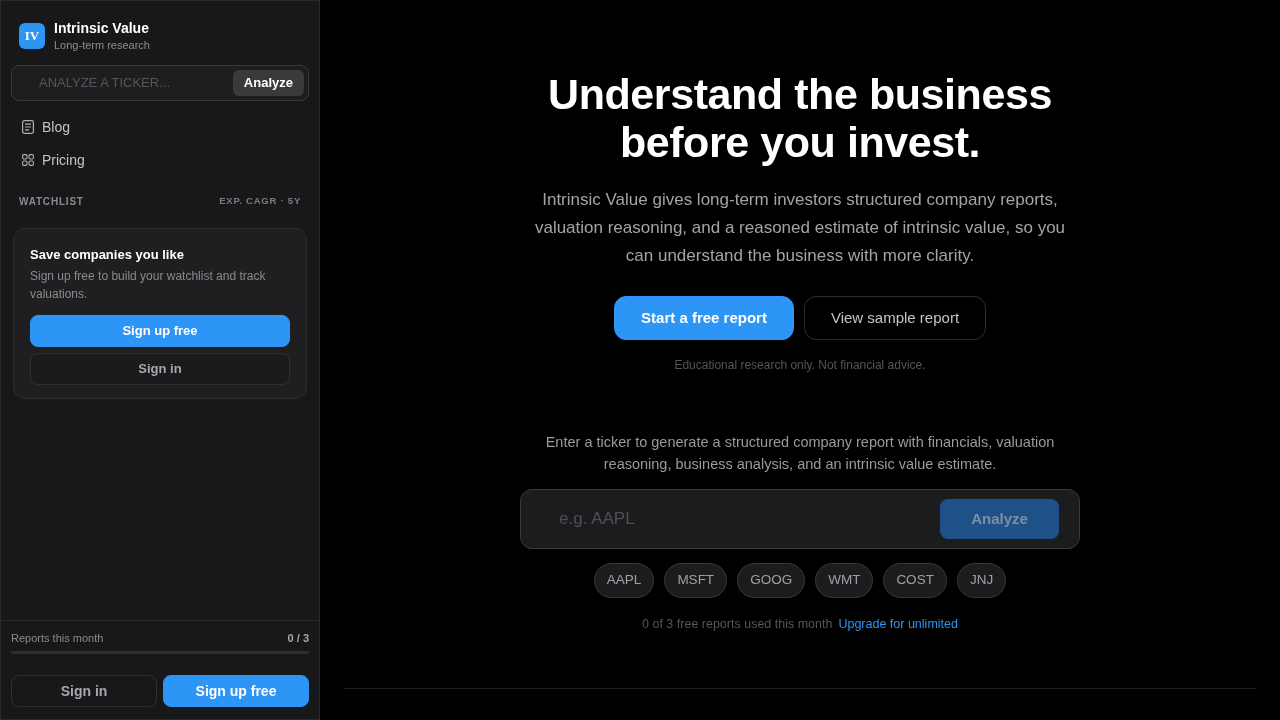 The image size is (1280, 720). What do you see at coordinates (28, 160) in the screenshot?
I see `grid-icon` at bounding box center [28, 160].